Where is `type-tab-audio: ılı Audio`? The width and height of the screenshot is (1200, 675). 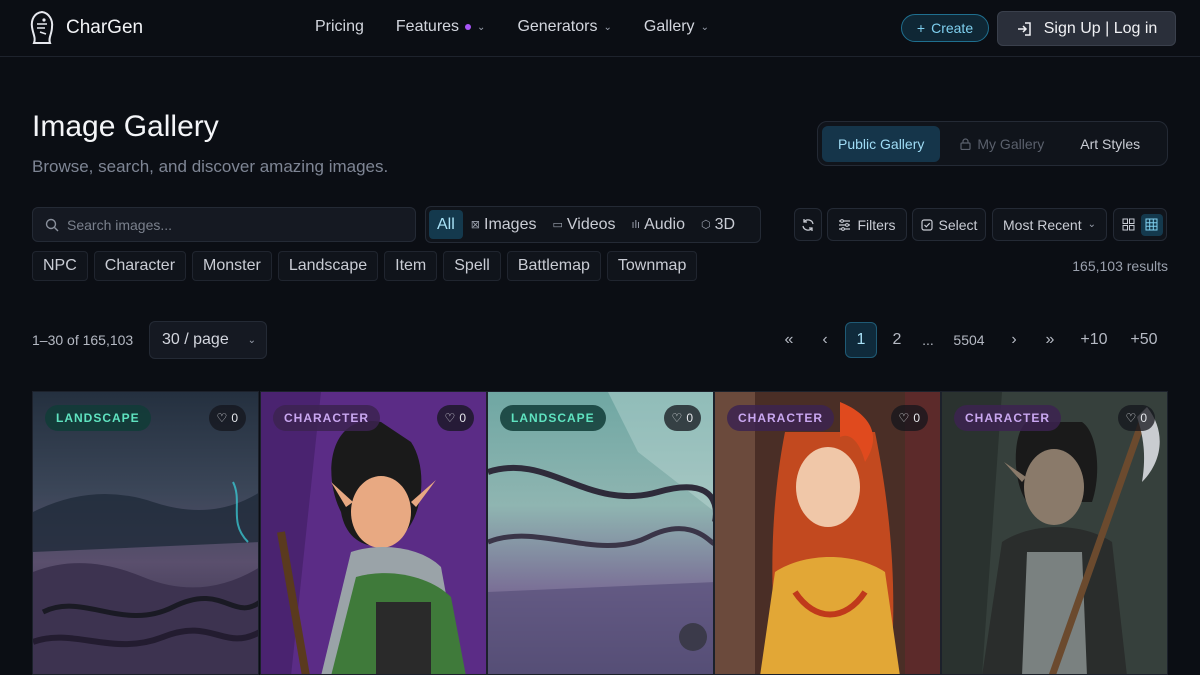
type-tab-audio: ılı Audio is located at coordinates (658, 224).